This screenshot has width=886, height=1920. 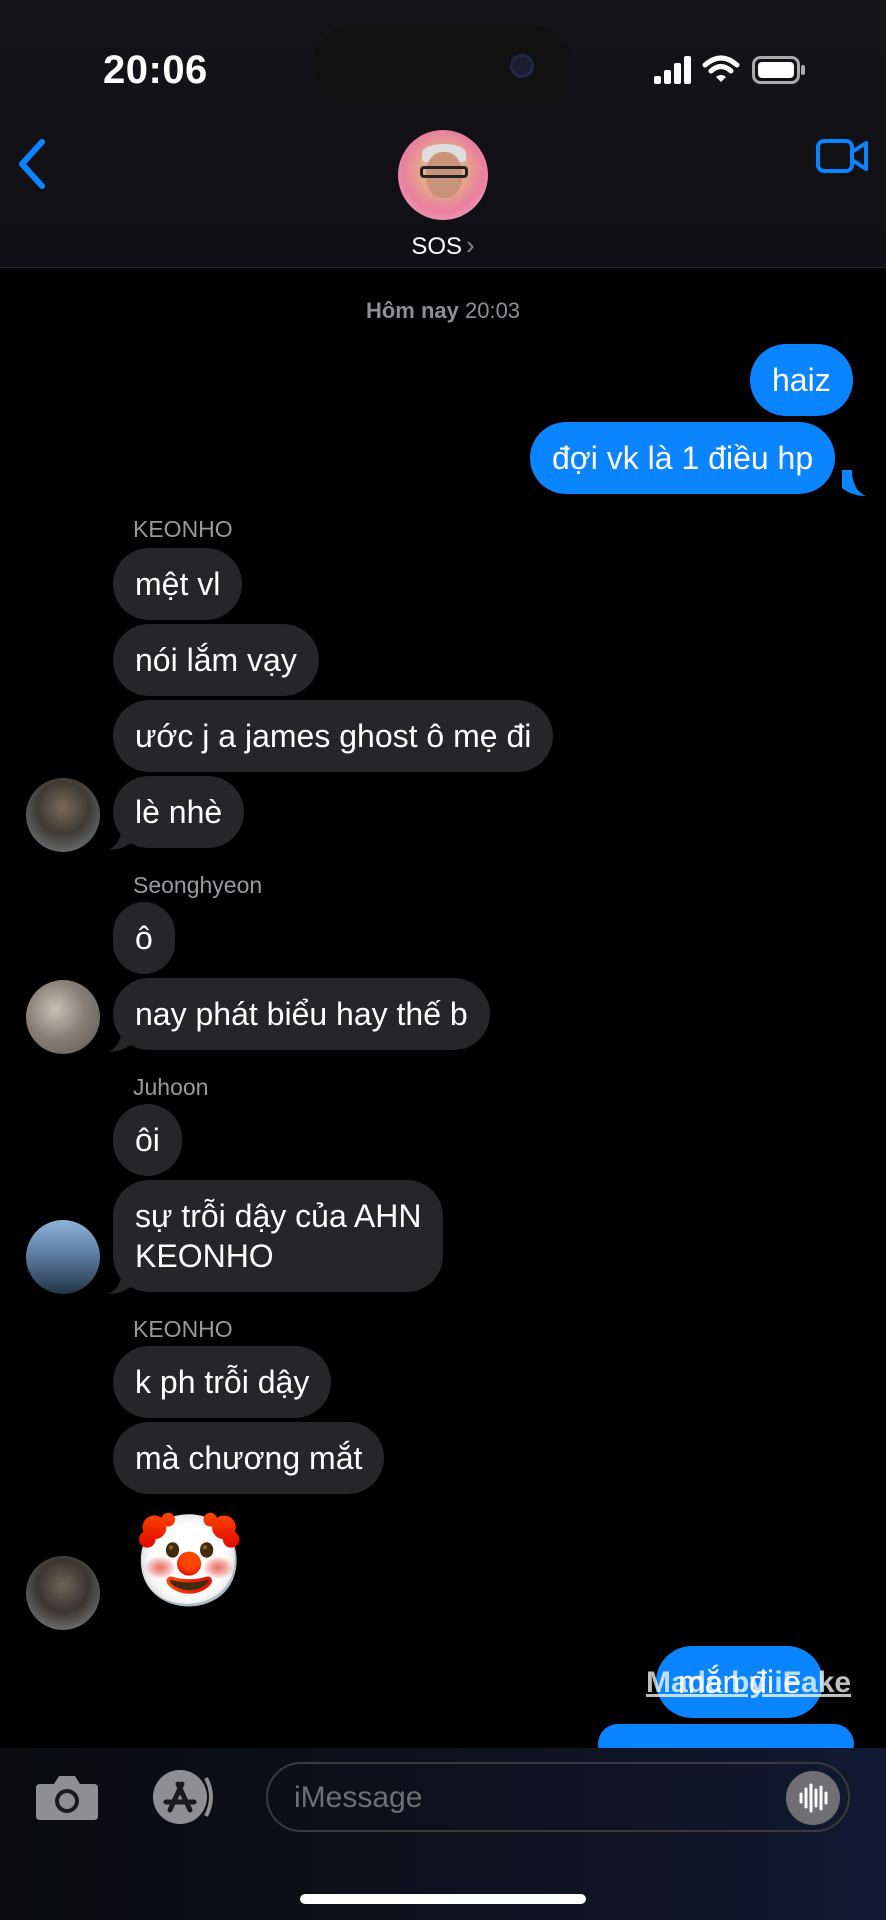 What do you see at coordinates (216, 660) in the screenshot?
I see `incoming-message: nói lắm vạy` at bounding box center [216, 660].